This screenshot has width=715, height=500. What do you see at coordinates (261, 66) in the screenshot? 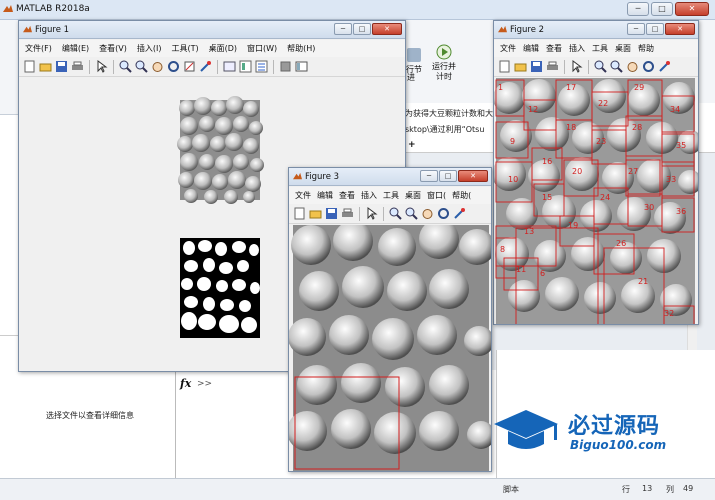
I see `insert-legend-icon` at bounding box center [261, 66].